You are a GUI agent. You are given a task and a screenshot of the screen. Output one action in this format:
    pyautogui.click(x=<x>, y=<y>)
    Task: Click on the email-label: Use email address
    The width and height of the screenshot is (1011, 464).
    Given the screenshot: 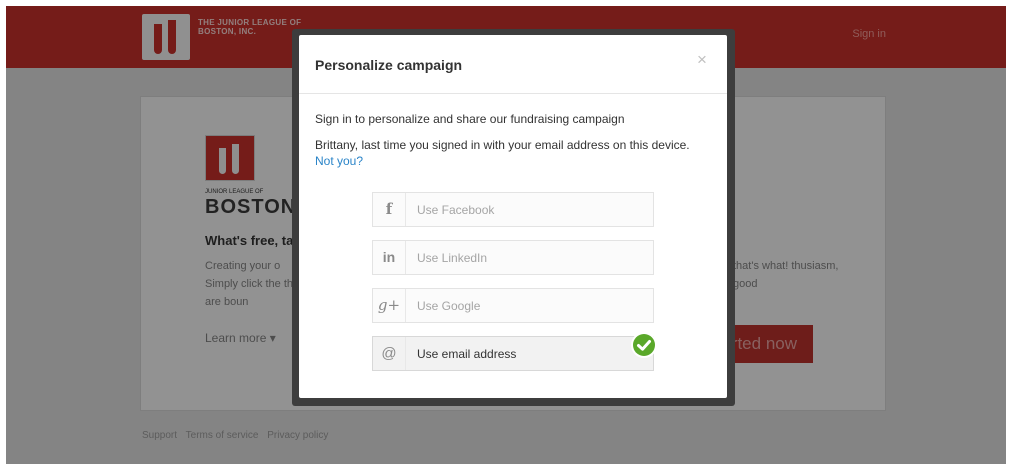 What is the action you would take?
    pyautogui.click(x=467, y=354)
    